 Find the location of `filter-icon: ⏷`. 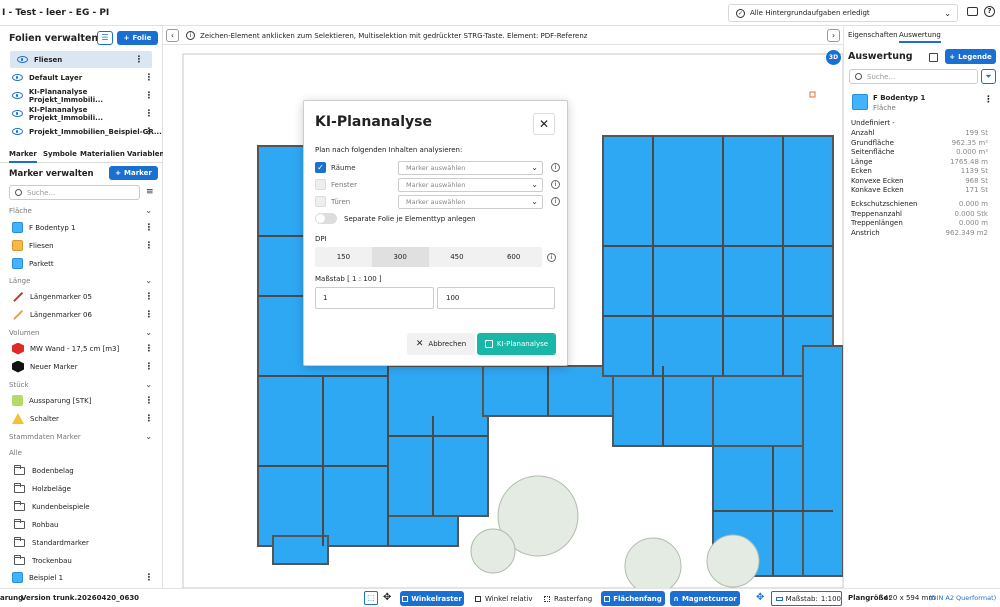

filter-icon: ⏷ is located at coordinates (988, 76).